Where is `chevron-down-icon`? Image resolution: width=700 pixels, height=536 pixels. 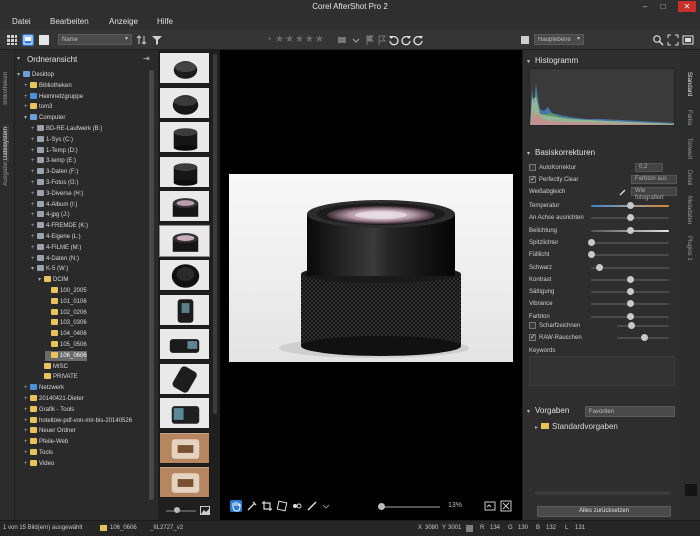
chevron-down-icon is located at coordinates (356, 40).